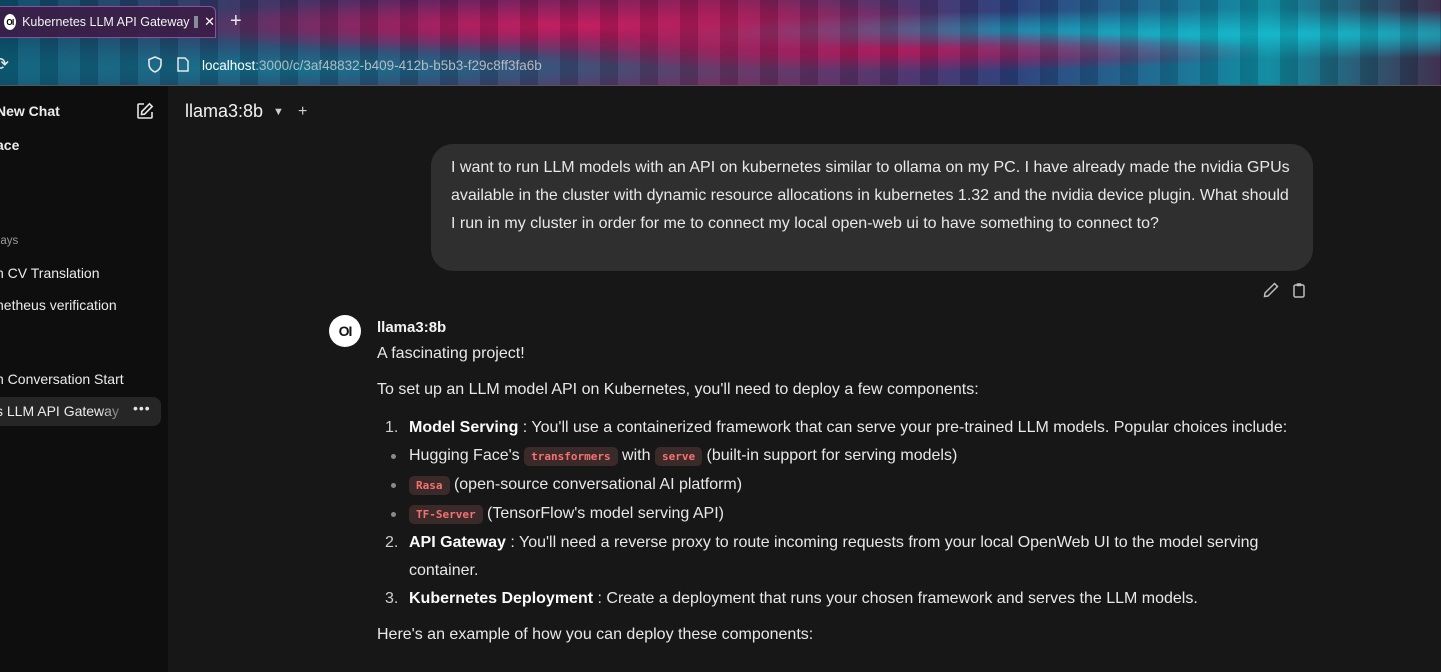  I want to click on list-number: 2., so click(392, 542).